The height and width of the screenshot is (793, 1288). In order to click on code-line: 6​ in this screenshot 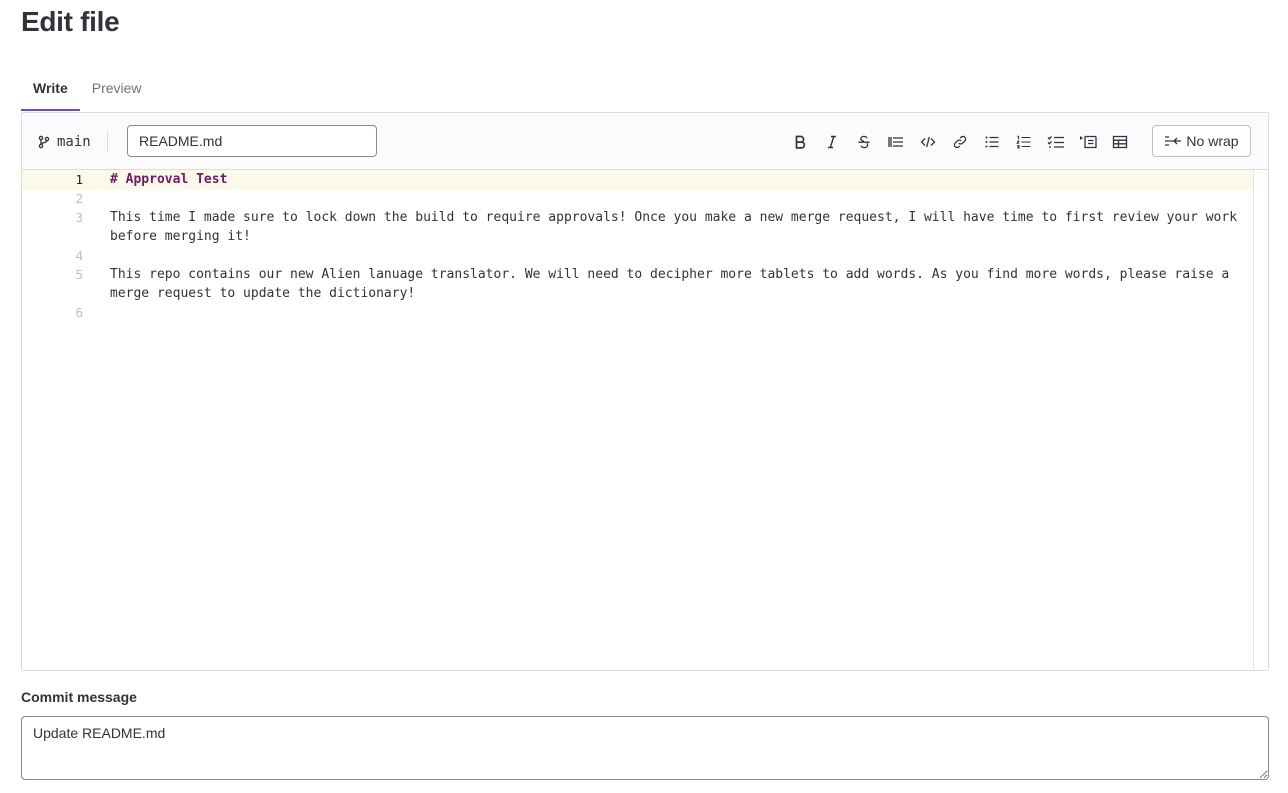, I will do `click(638, 312)`.